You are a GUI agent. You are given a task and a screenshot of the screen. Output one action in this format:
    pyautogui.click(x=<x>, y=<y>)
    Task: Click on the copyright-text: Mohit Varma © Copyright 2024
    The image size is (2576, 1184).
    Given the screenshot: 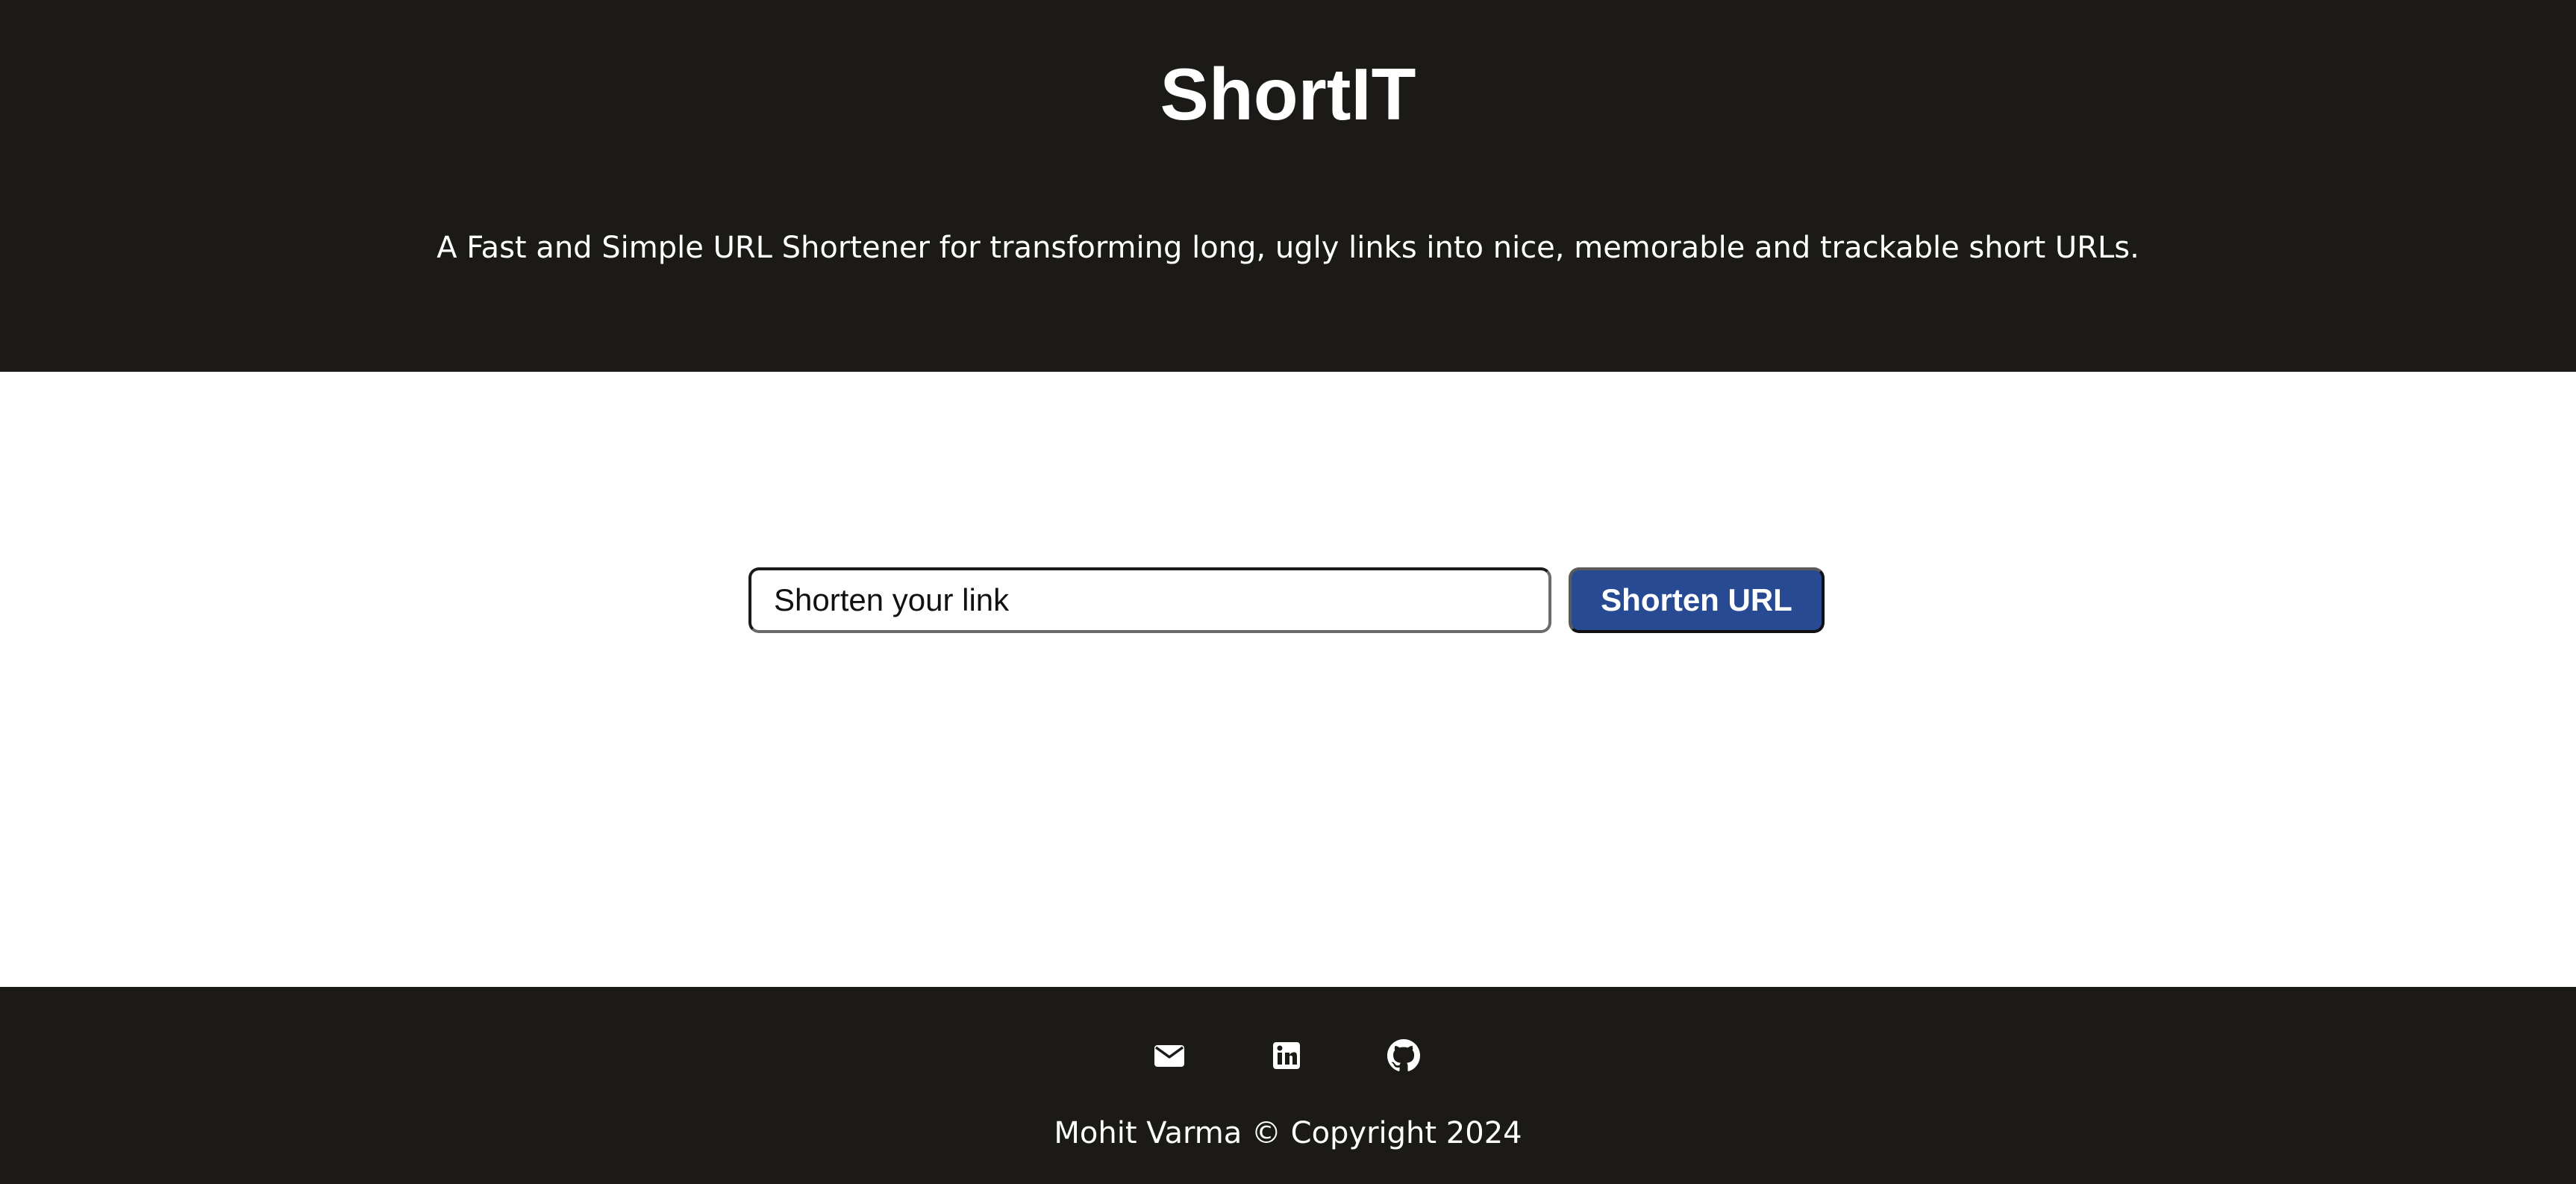 What is the action you would take?
    pyautogui.click(x=1288, y=1133)
    